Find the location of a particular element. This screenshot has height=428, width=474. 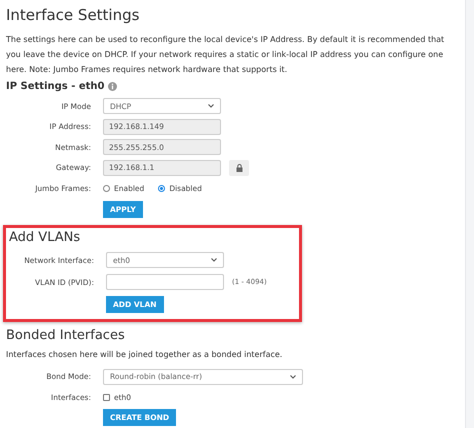

lock-button is located at coordinates (239, 168).